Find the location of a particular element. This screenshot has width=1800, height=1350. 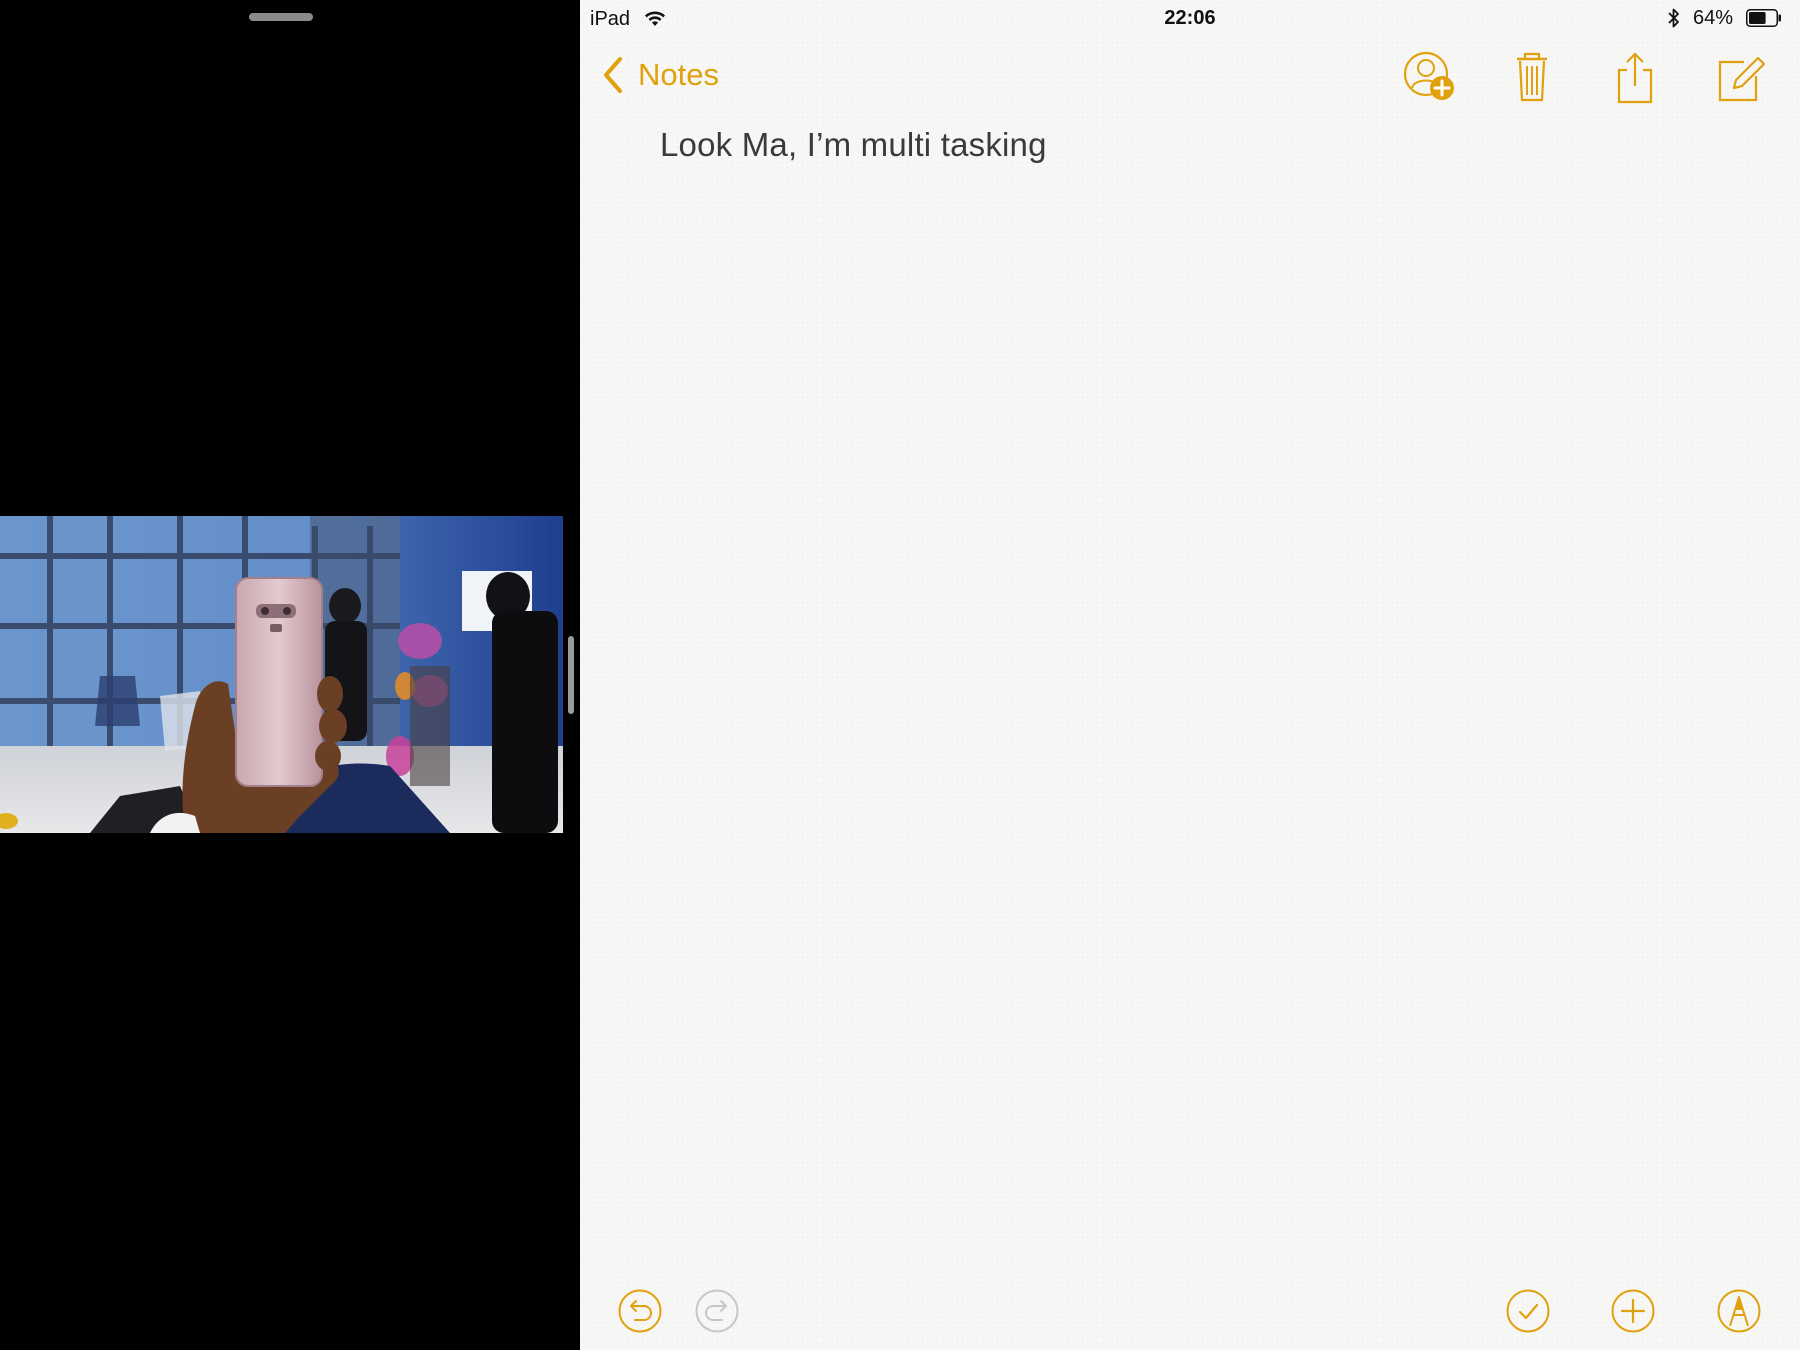

status-bar: iPad 22:06 64% is located at coordinates (1190, 18).